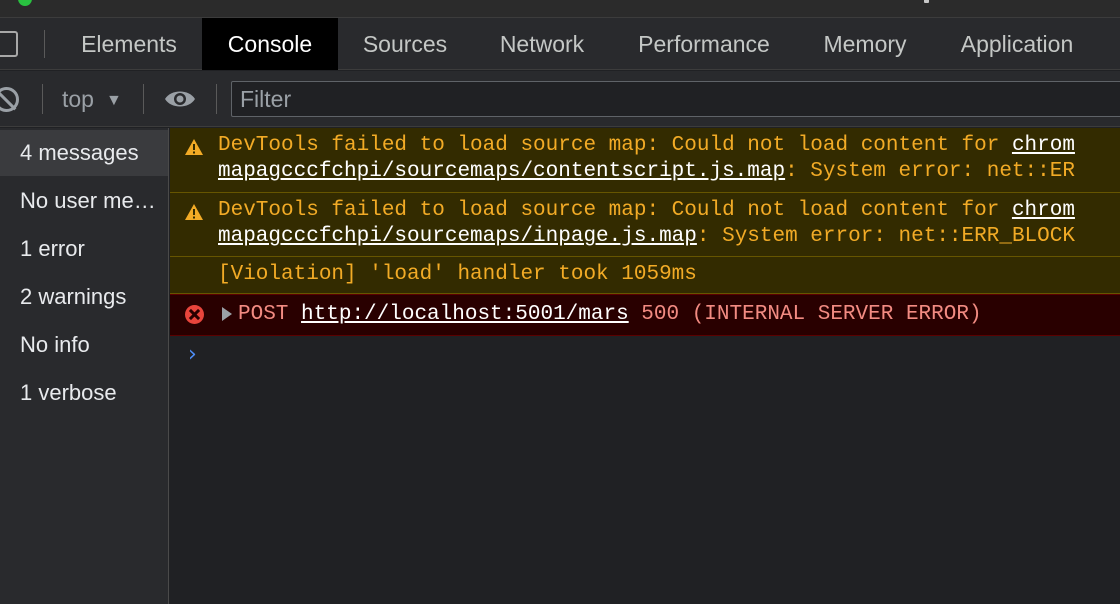 This screenshot has width=1120, height=604. What do you see at coordinates (270, 44) in the screenshot?
I see `tab-console: Console` at bounding box center [270, 44].